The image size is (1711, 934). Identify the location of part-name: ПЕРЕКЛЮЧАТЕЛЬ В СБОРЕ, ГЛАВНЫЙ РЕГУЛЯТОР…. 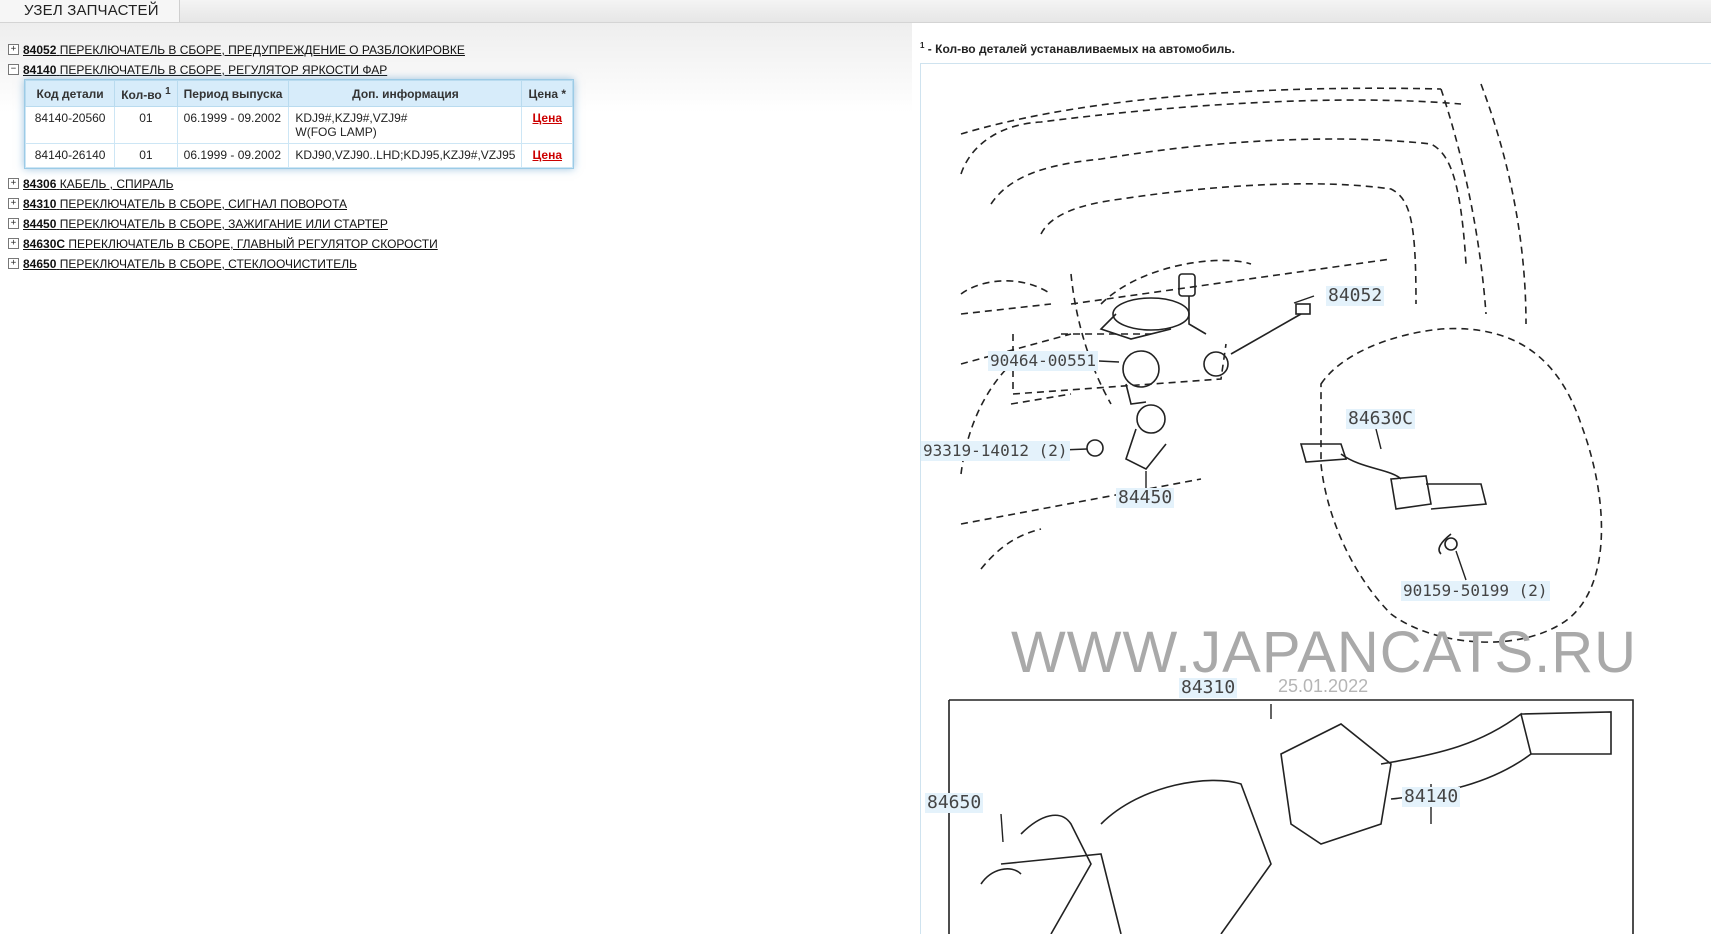
(253, 244).